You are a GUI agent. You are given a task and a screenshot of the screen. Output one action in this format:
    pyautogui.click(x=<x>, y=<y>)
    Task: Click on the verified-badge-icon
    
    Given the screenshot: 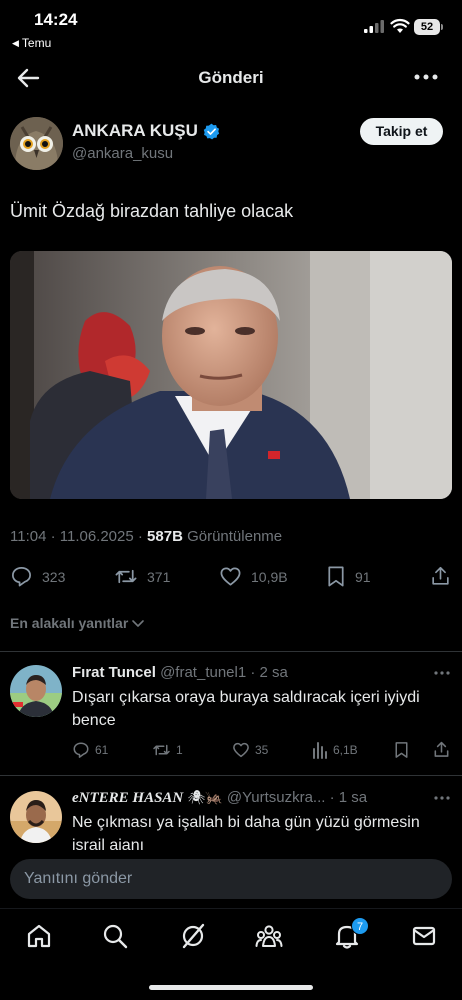 What is the action you would take?
    pyautogui.click(x=211, y=131)
    